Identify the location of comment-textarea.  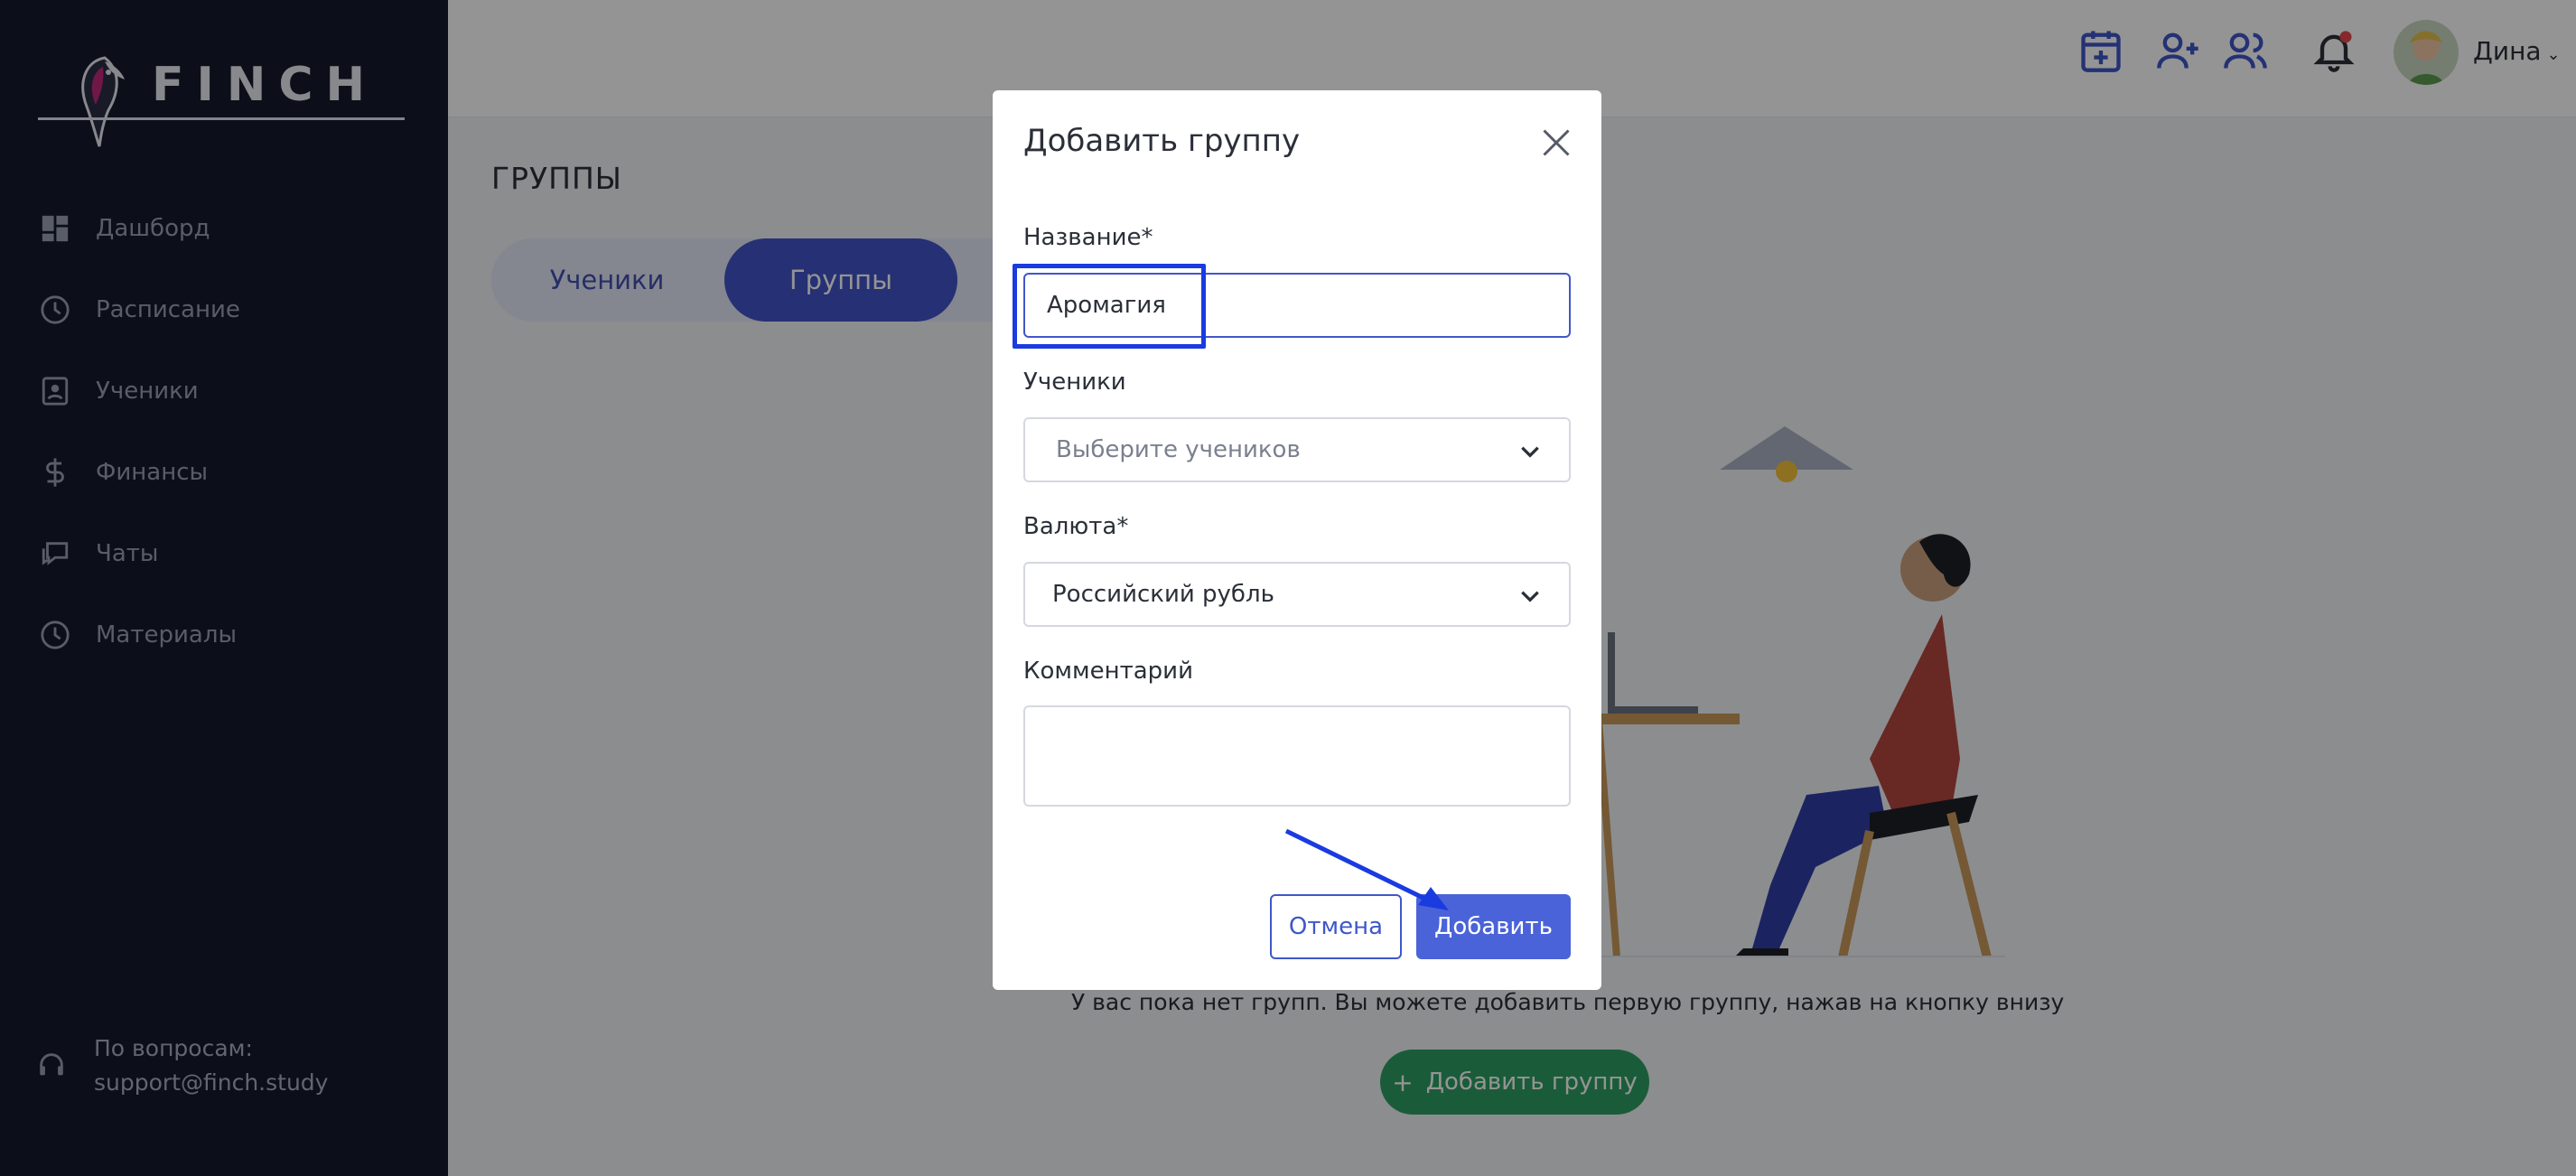
(1297, 756).